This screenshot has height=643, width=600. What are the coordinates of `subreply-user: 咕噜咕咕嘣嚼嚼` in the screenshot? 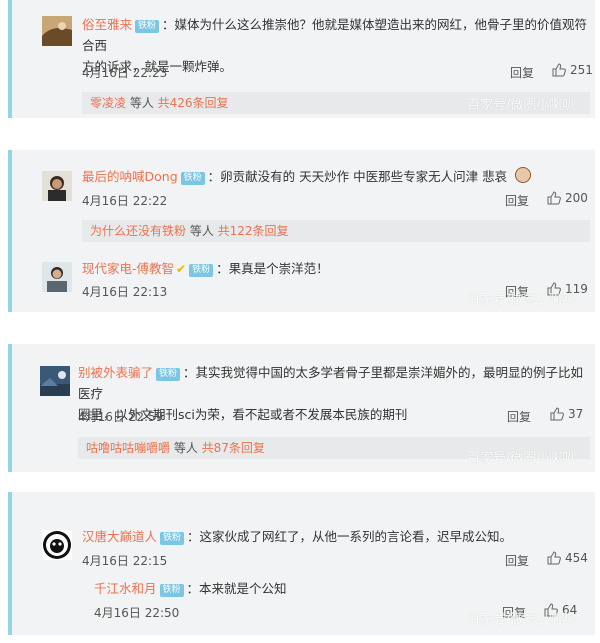 It's located at (128, 448).